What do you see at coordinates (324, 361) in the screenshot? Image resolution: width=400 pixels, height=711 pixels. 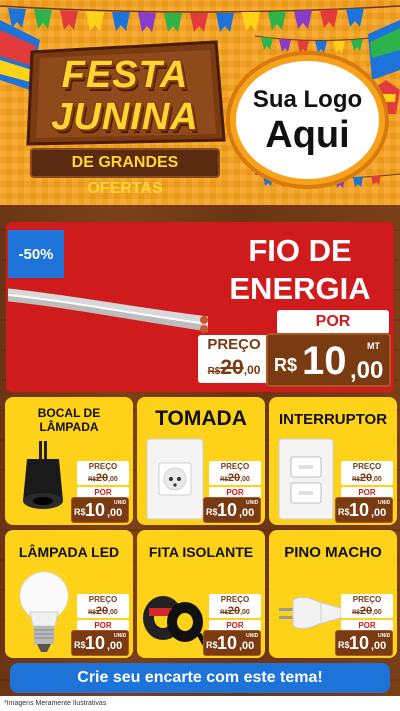 I see `hero-price-int: 10` at bounding box center [324, 361].